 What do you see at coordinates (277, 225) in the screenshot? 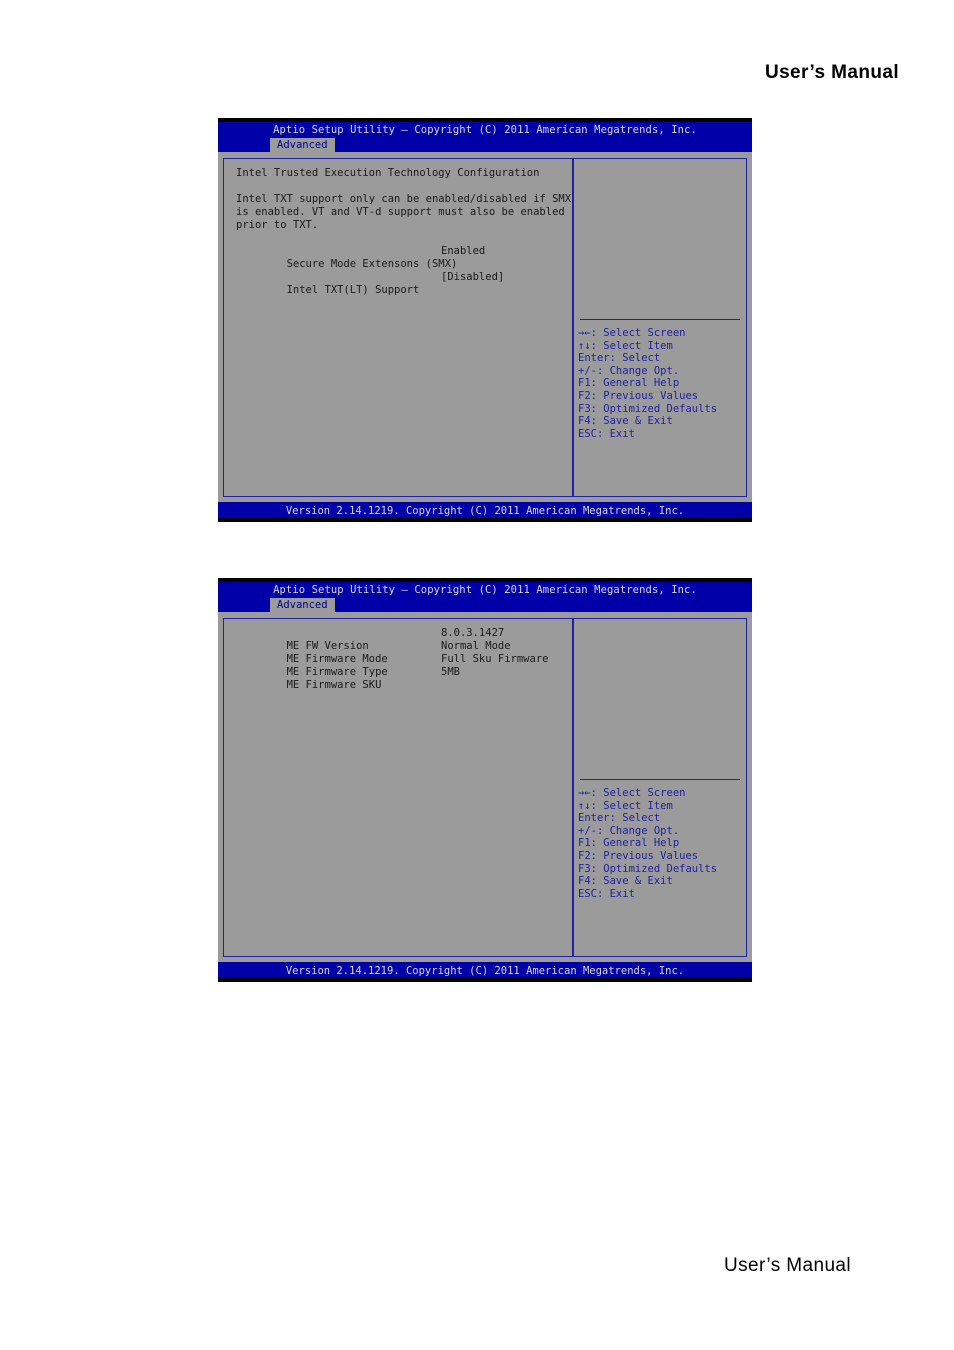
I see `description-line-3: prior to TXT.` at bounding box center [277, 225].